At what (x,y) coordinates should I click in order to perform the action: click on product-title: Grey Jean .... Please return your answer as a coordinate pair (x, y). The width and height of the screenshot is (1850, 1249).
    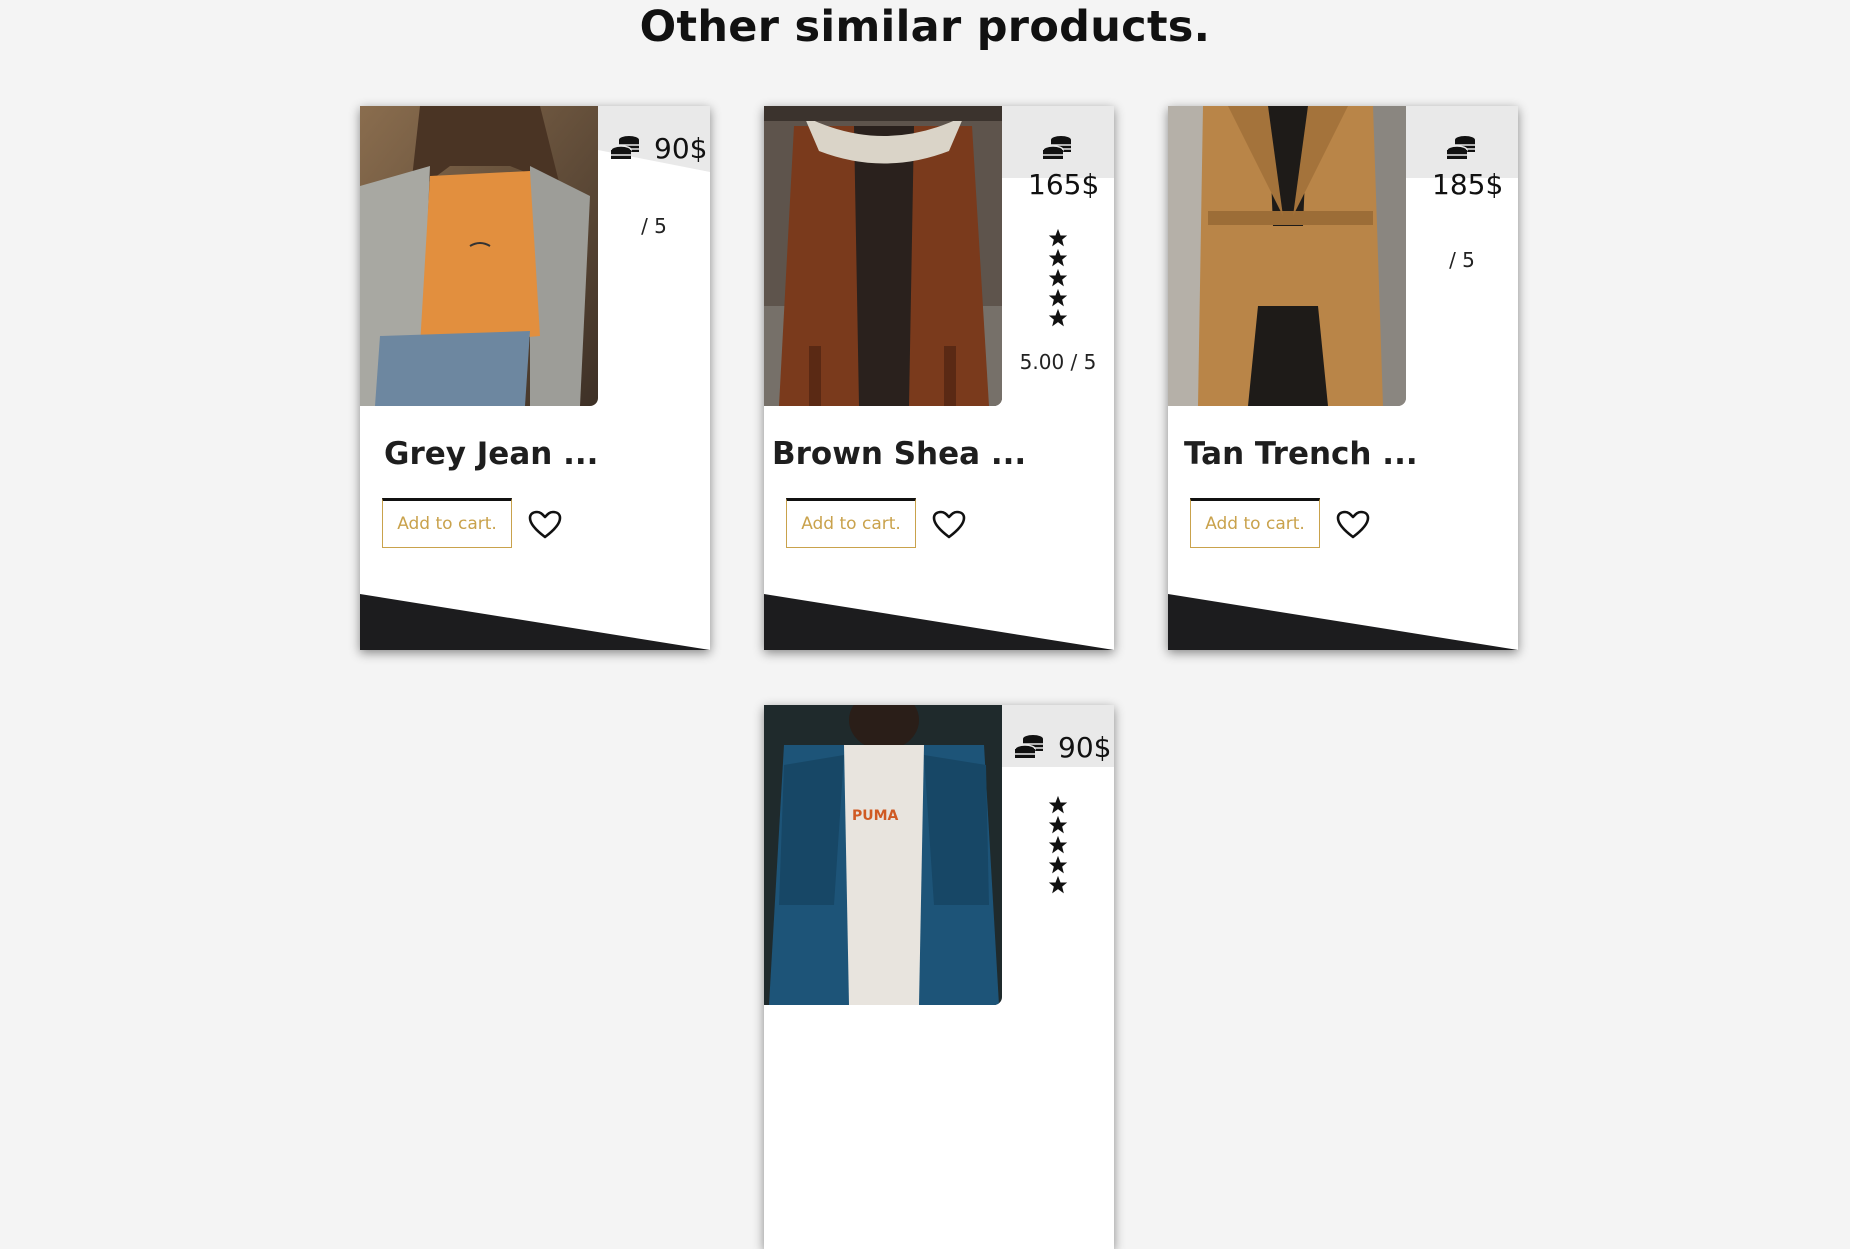
    Looking at the image, I should click on (491, 454).